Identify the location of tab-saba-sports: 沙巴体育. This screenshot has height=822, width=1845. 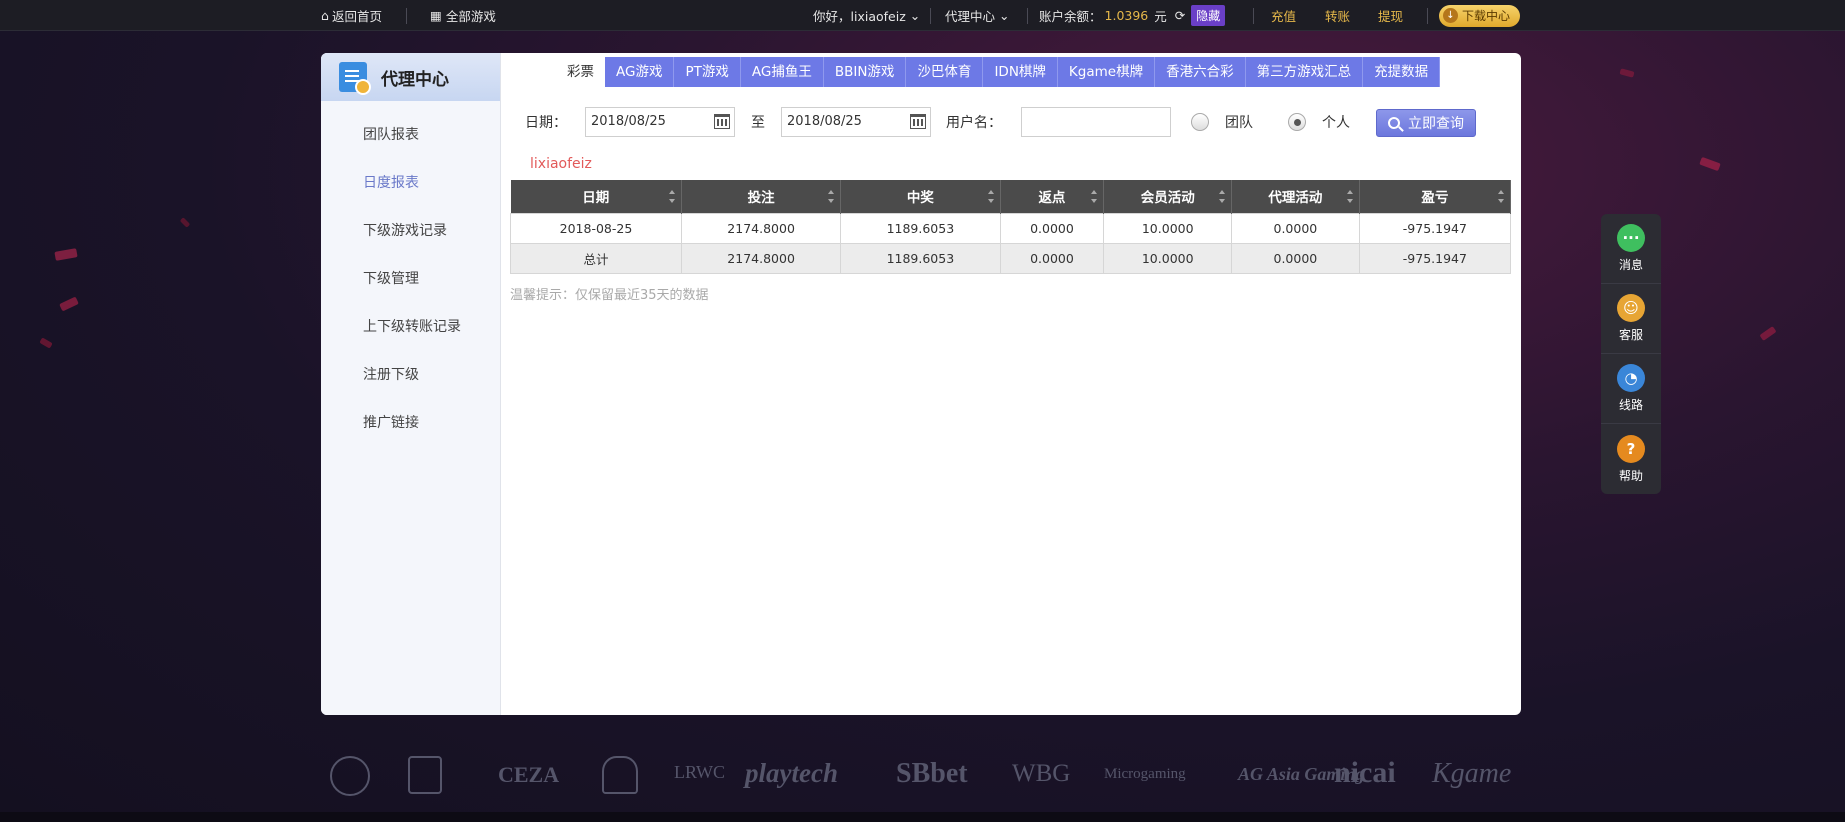
(945, 72).